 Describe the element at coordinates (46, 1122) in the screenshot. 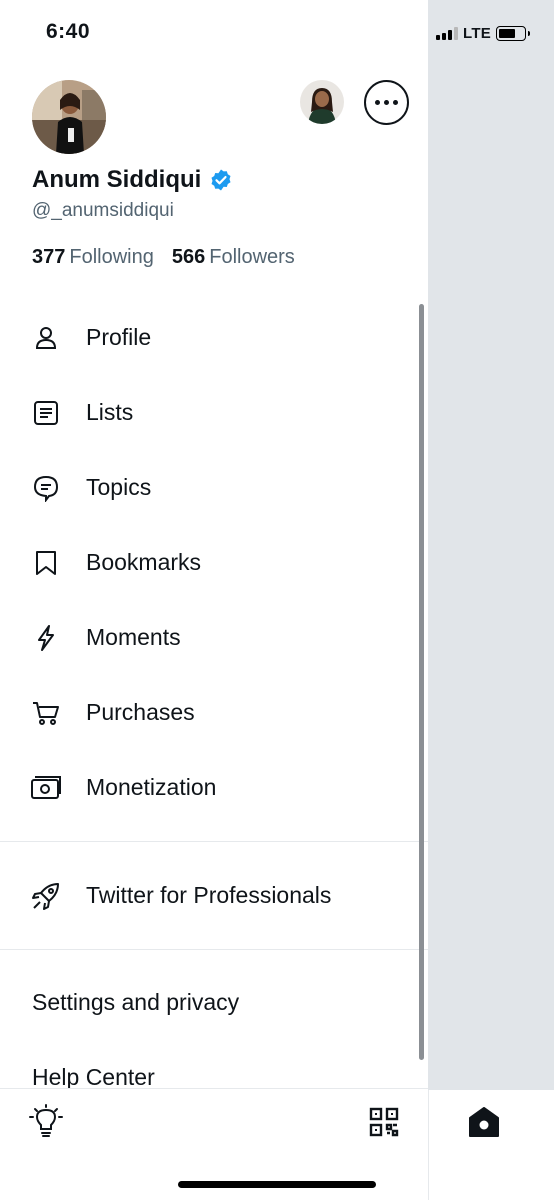

I see `lightbulb-icon` at that location.